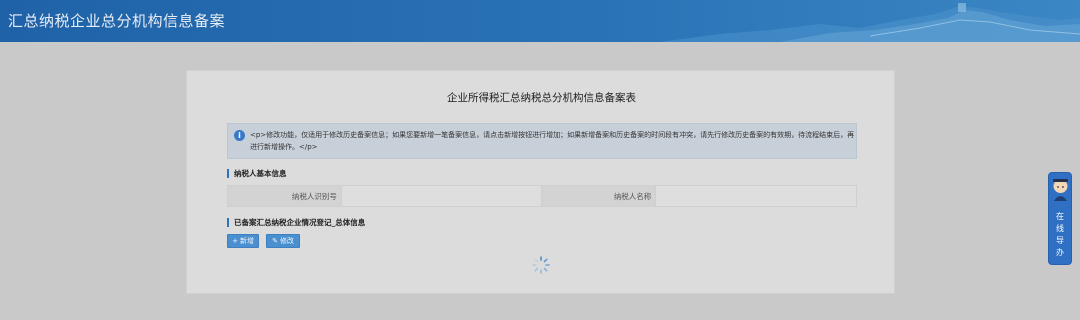 This screenshot has height=320, width=1080. What do you see at coordinates (257, 173) in the screenshot?
I see `section-heading-basic-info: 纳税人基本信息` at bounding box center [257, 173].